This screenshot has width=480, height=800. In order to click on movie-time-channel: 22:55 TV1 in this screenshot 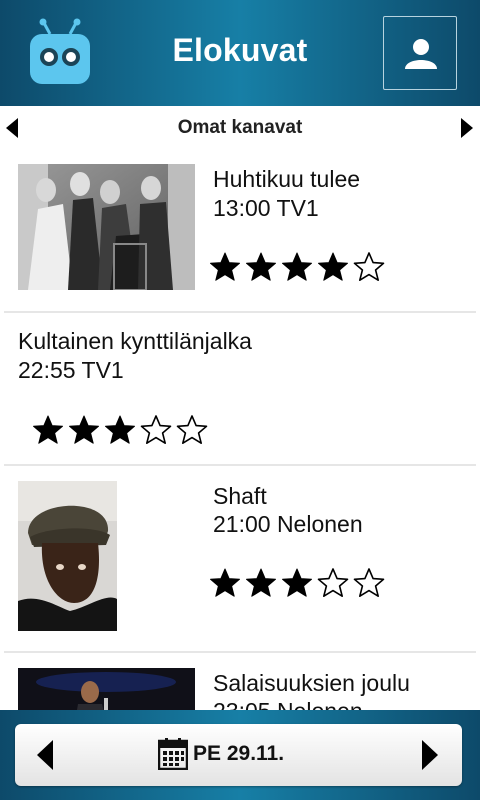, I will do `click(71, 370)`.